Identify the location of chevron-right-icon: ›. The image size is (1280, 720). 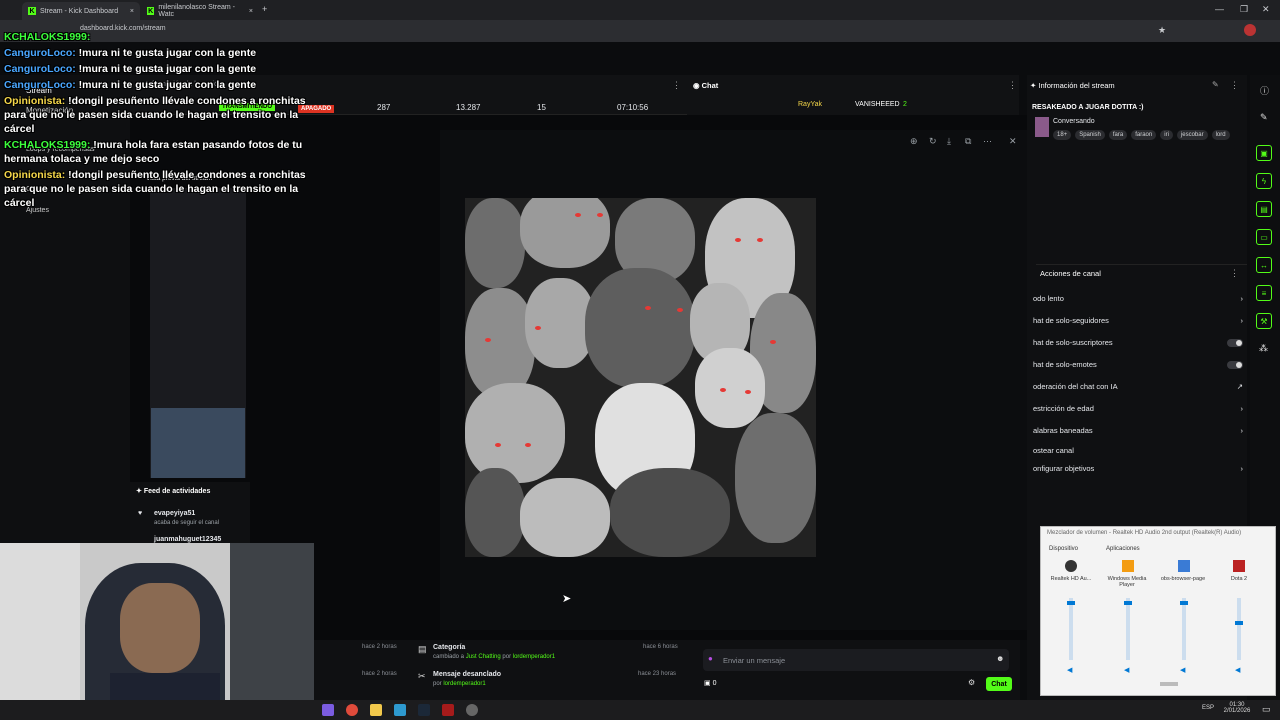
(1242, 408).